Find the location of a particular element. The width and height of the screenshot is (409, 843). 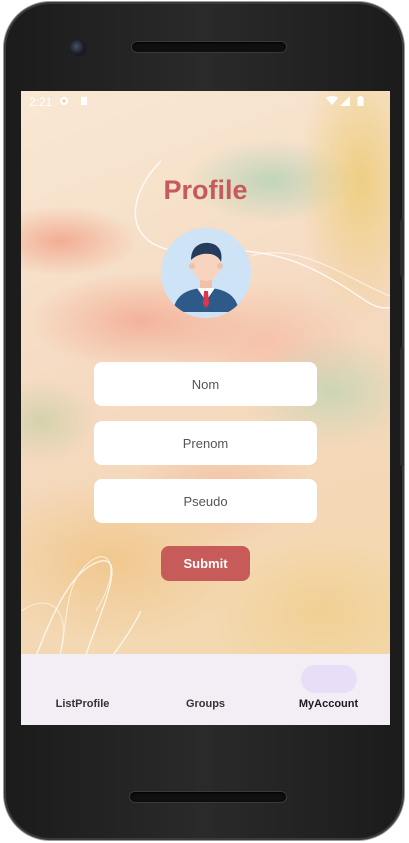

nav-label-groups: Groups is located at coordinates (205, 704).